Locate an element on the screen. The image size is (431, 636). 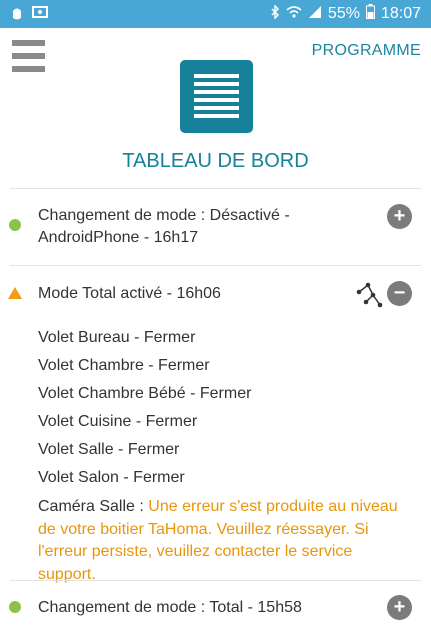
detail-item: Volet Salle - Fermer is located at coordinates (109, 449).